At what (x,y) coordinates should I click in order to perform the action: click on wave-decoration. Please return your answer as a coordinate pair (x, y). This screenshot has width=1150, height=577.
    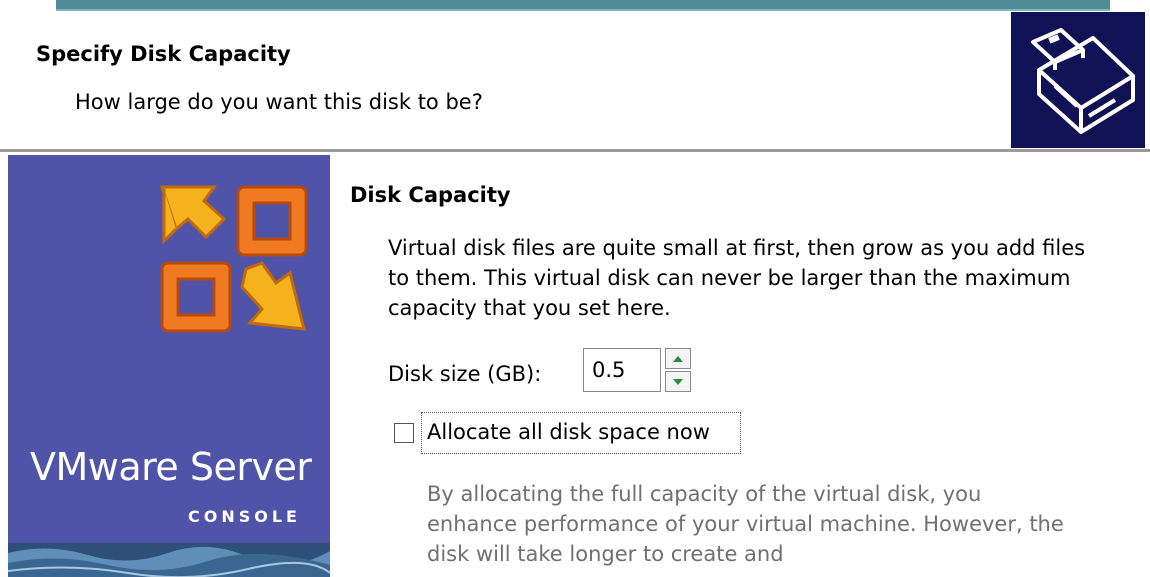
    Looking at the image, I should click on (169, 560).